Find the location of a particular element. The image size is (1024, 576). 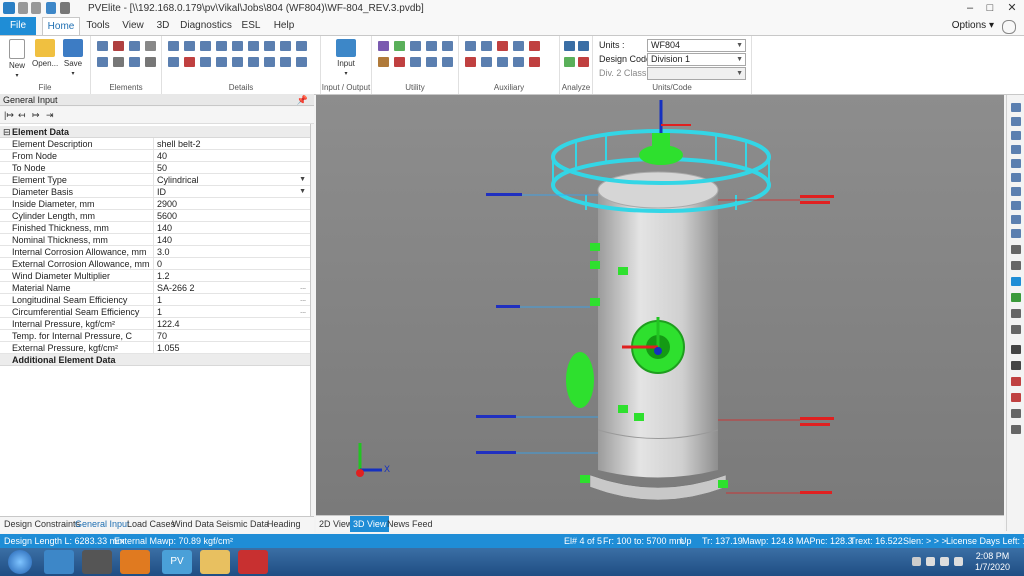

next-element-icon: ↦ is located at coordinates (37, 115).